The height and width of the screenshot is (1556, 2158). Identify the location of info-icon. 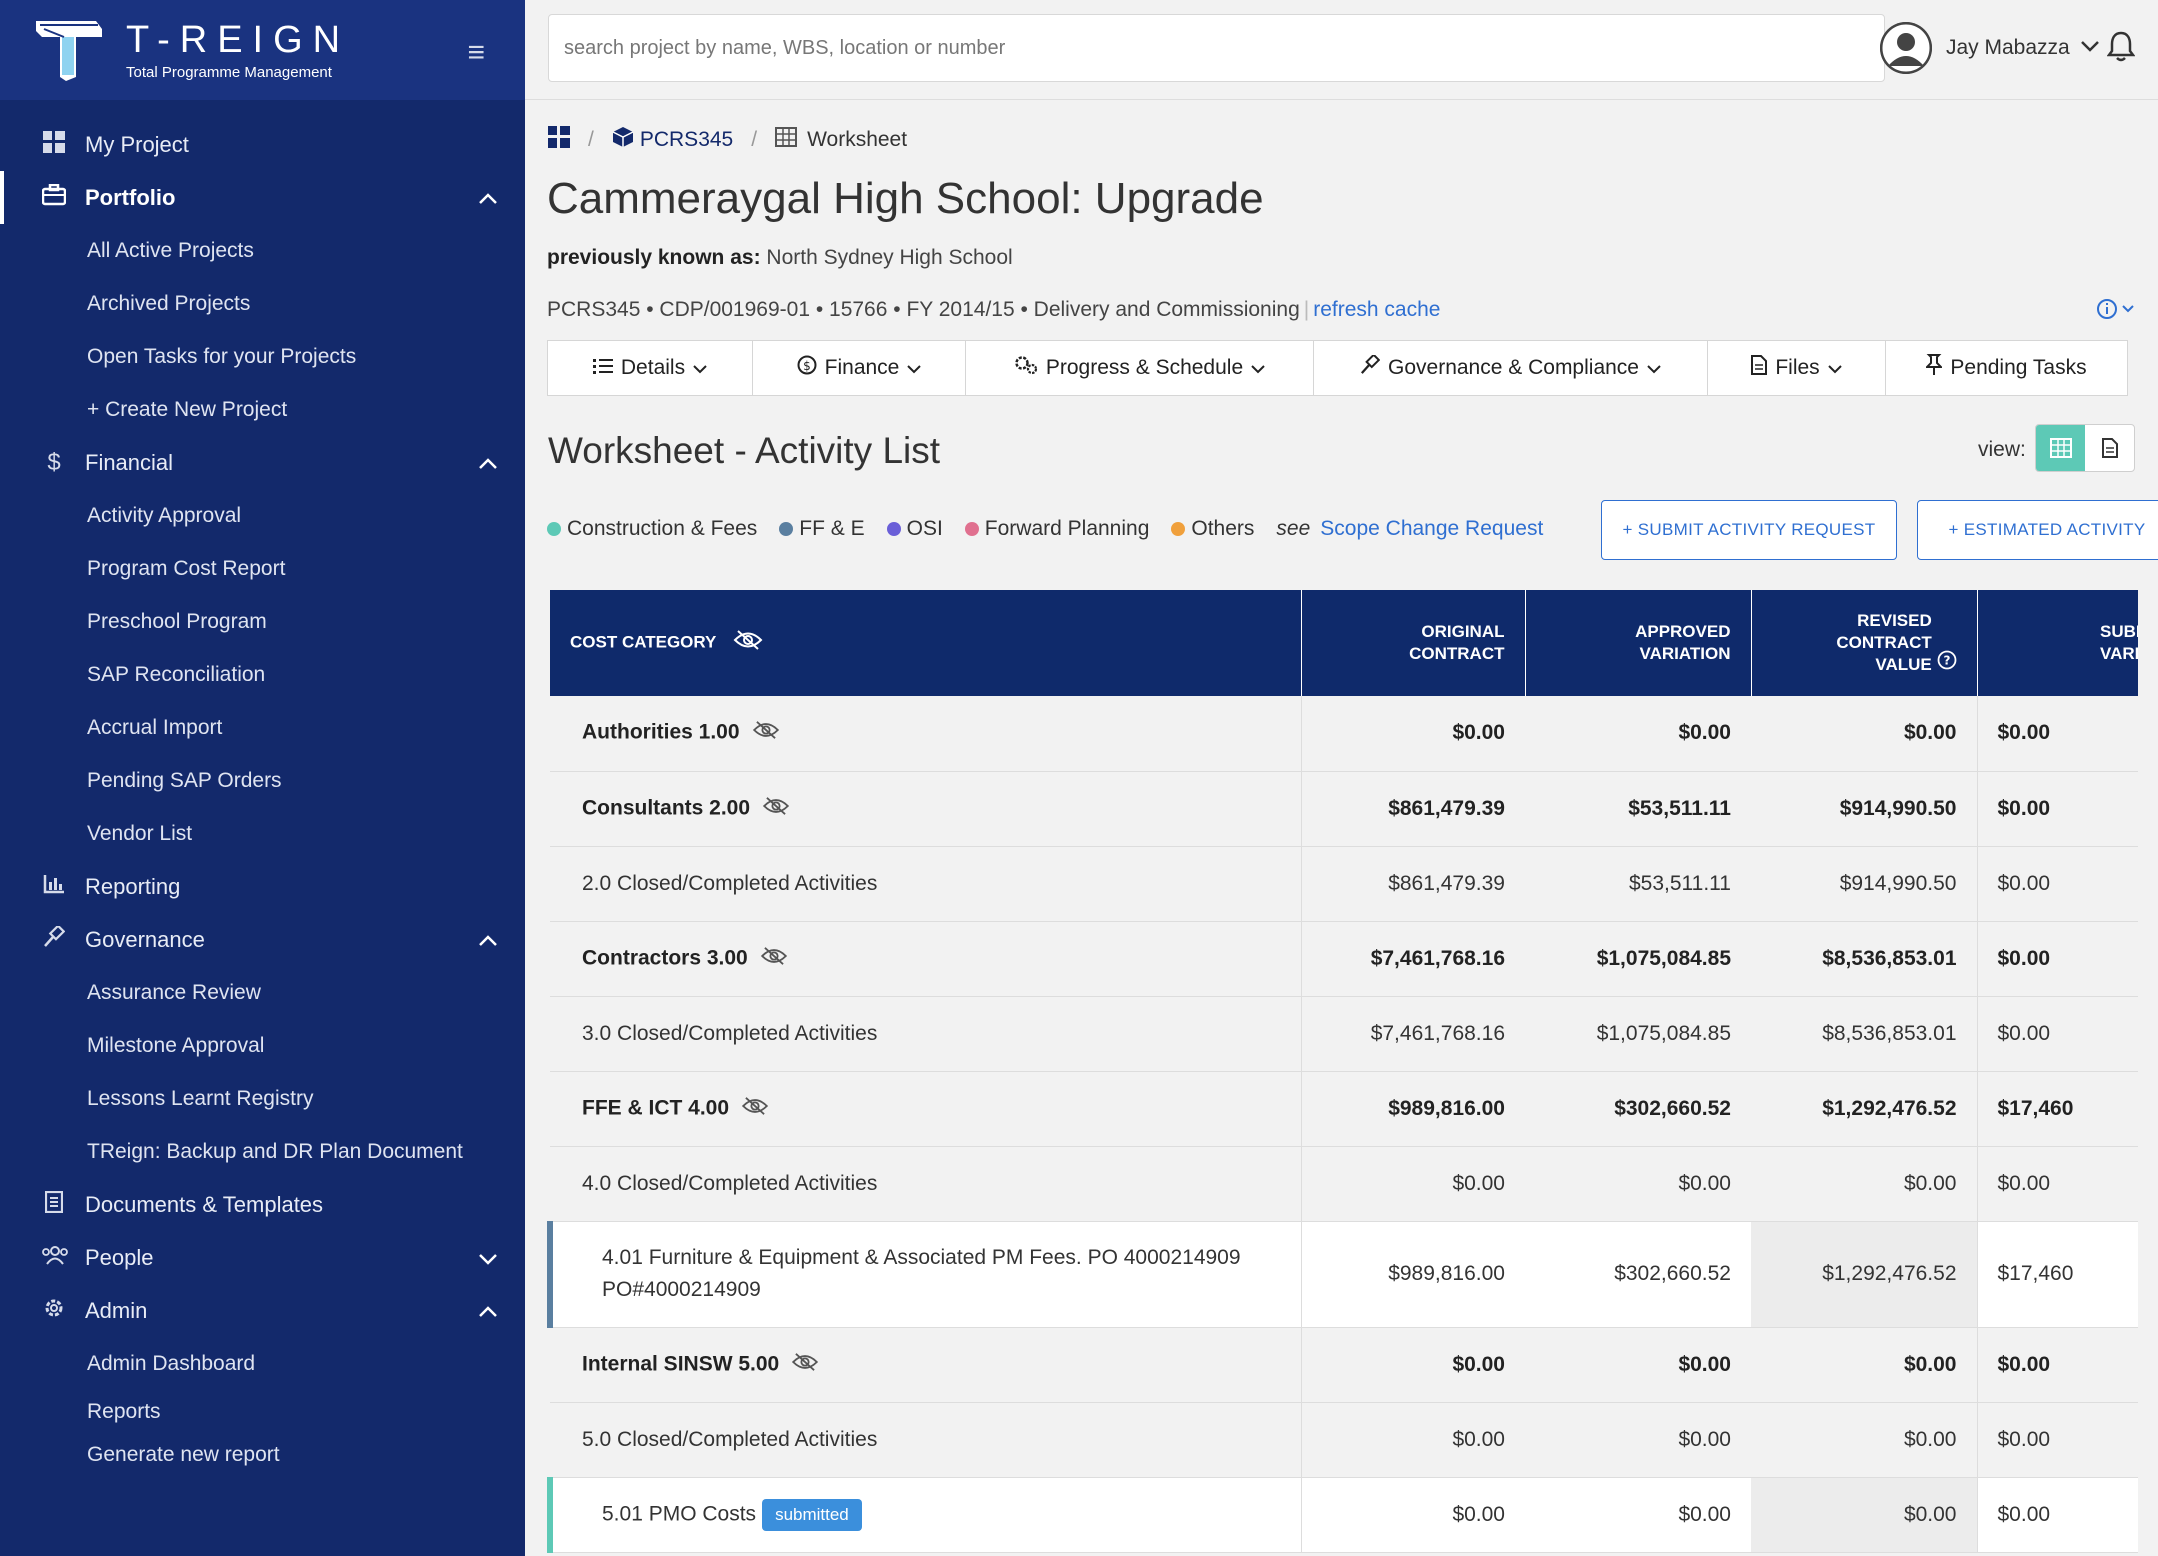
(2117, 312).